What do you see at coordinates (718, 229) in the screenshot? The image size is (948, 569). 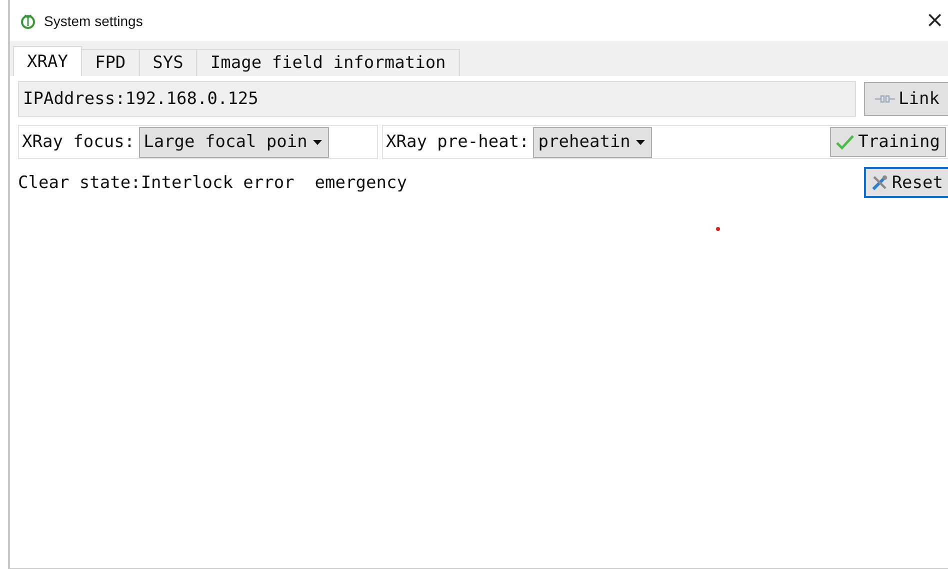 I see `dot-mark` at bounding box center [718, 229].